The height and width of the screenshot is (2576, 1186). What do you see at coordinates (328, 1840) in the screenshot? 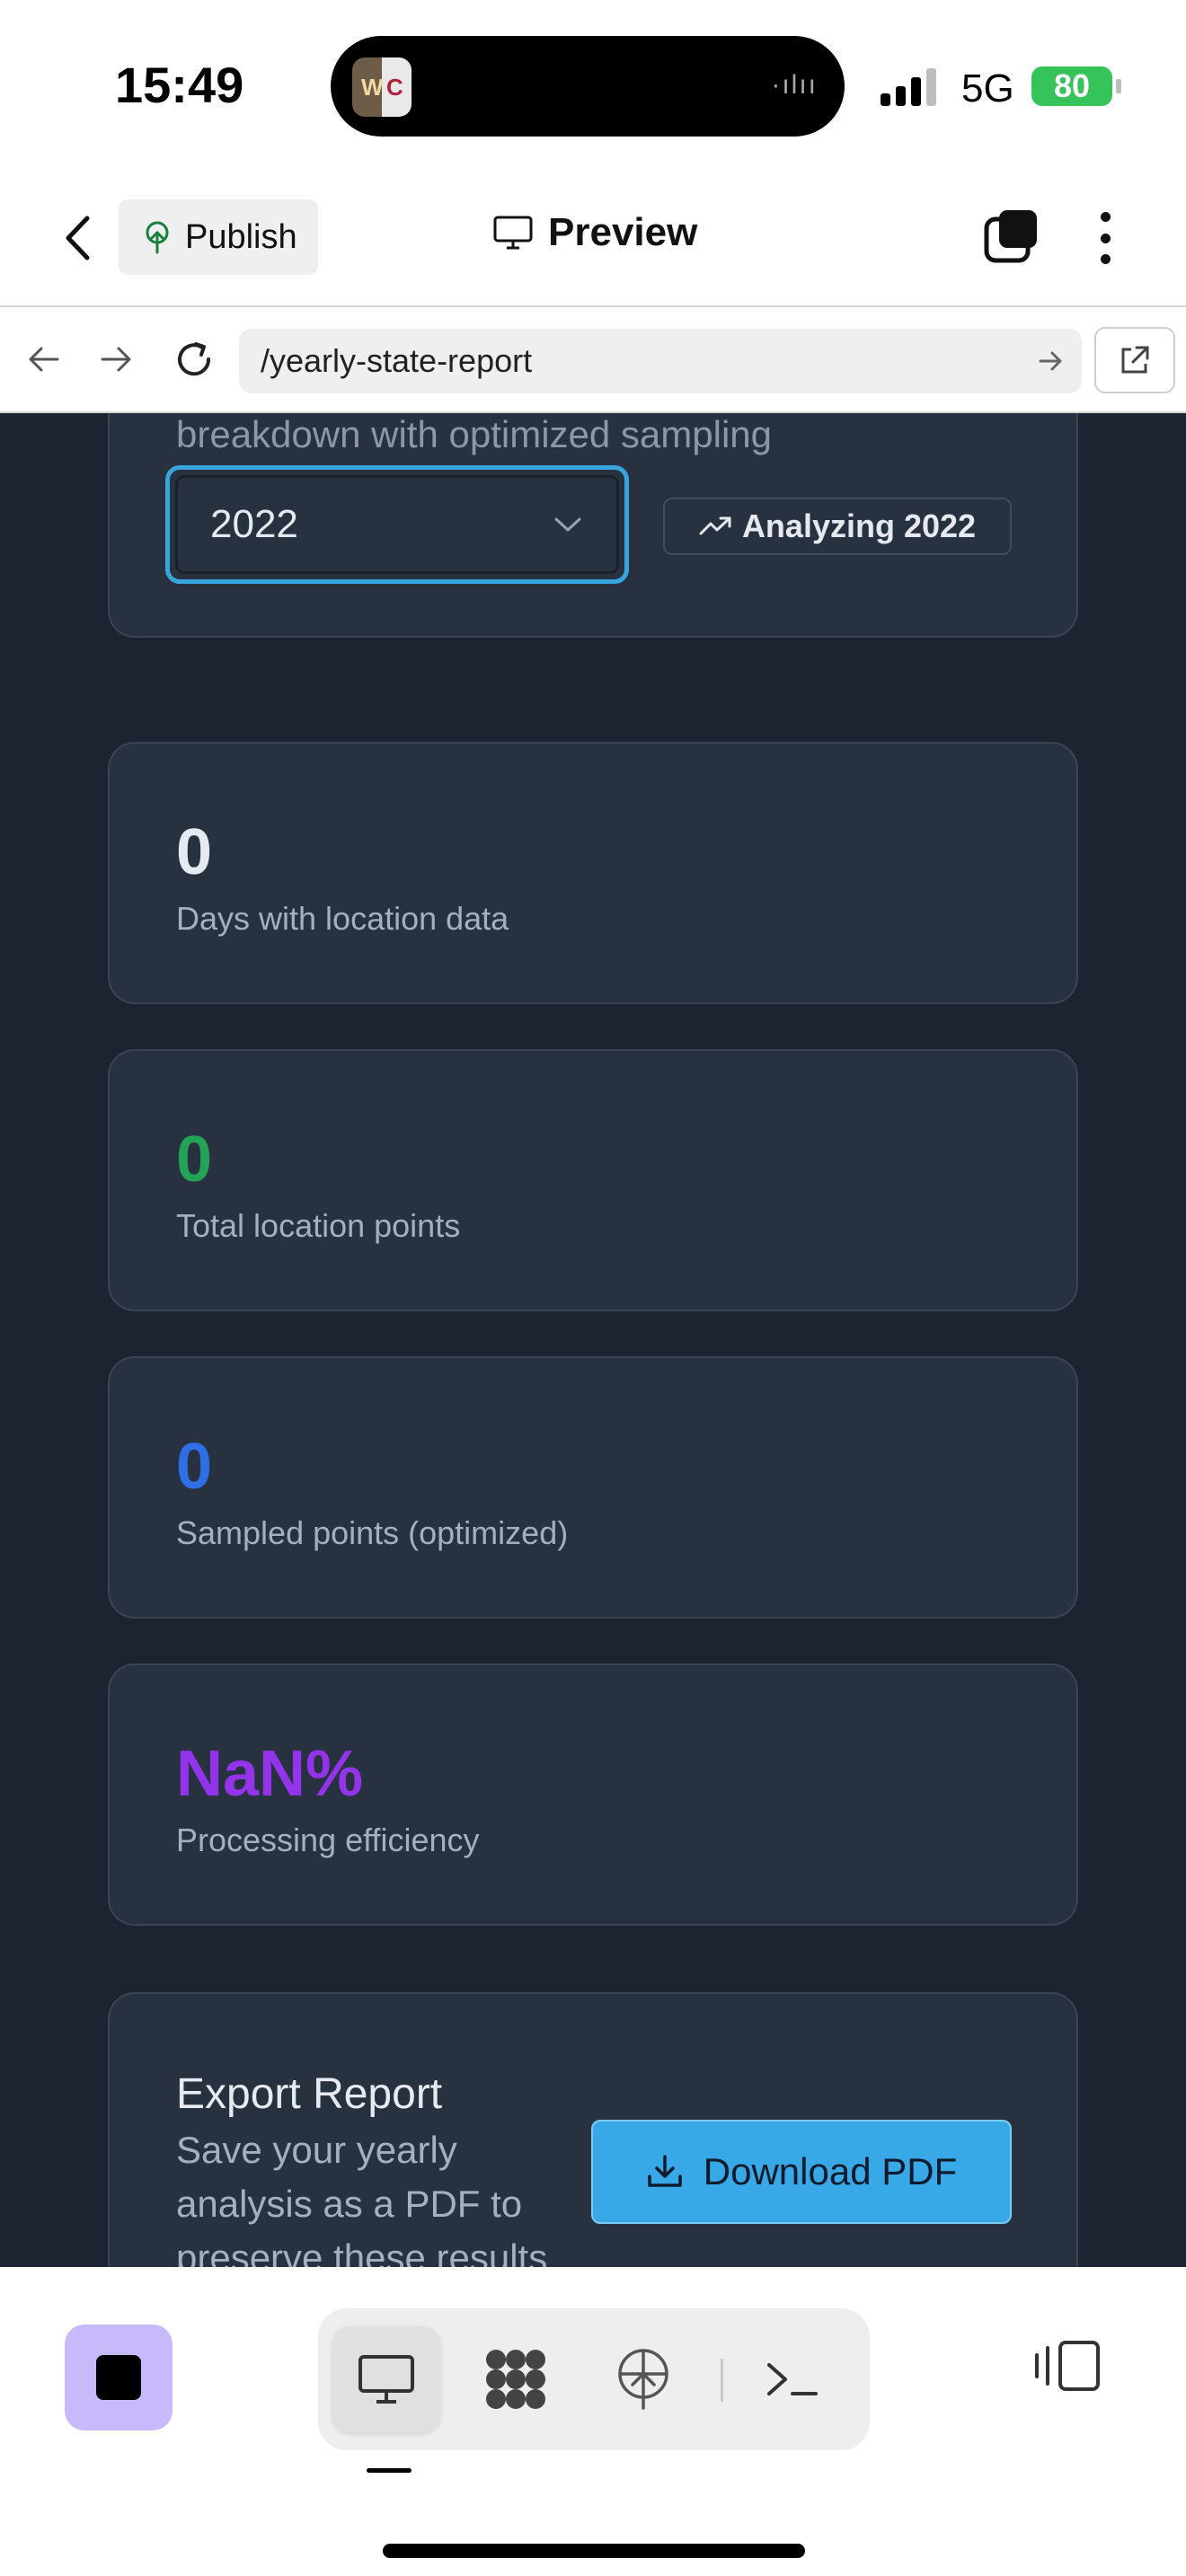
I see `stat-label: Processing efficiency` at bounding box center [328, 1840].